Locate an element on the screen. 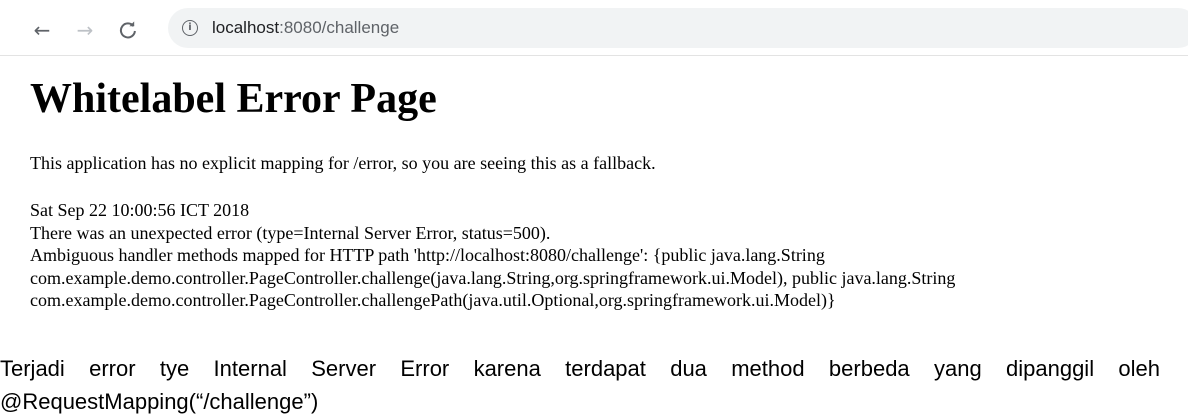 The image size is (1188, 419). browser-toolbar: ← → i localhost:8080/challenge is located at coordinates (594, 28).